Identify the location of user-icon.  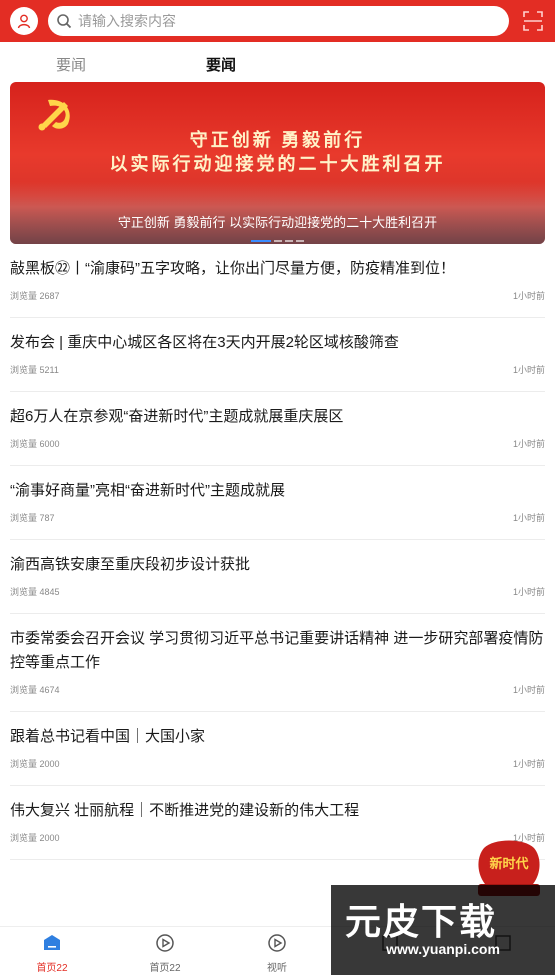
(24, 21).